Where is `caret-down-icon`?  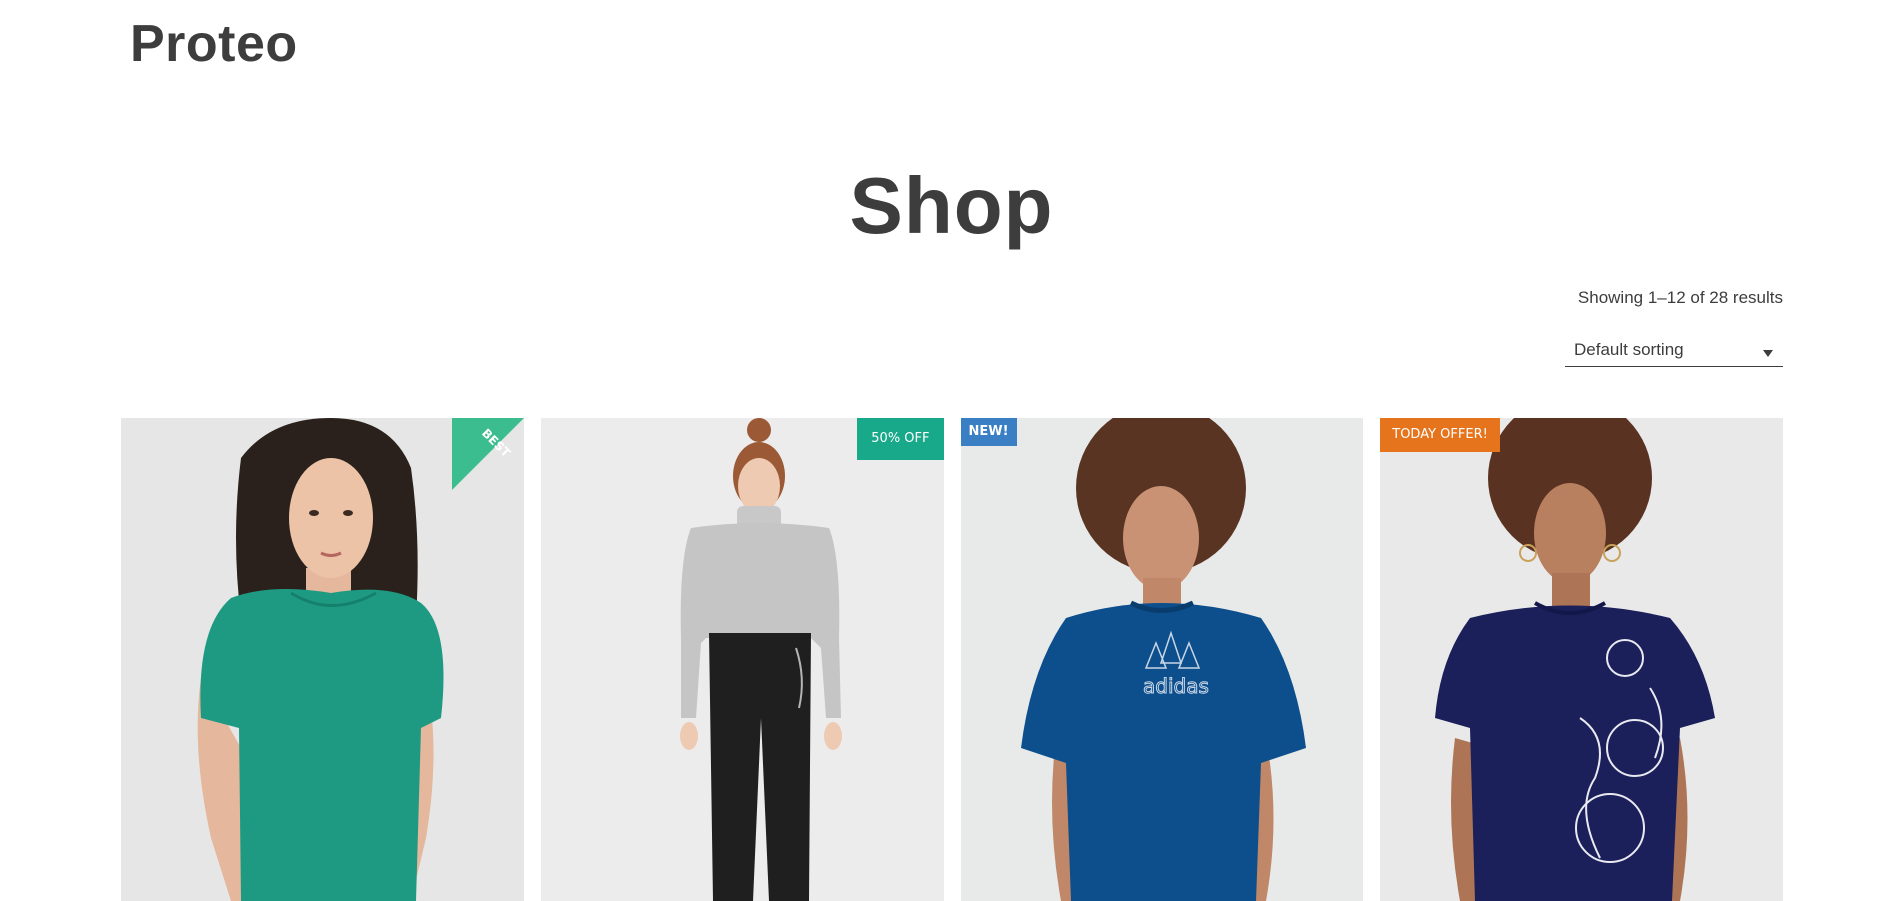 caret-down-icon is located at coordinates (1768, 353).